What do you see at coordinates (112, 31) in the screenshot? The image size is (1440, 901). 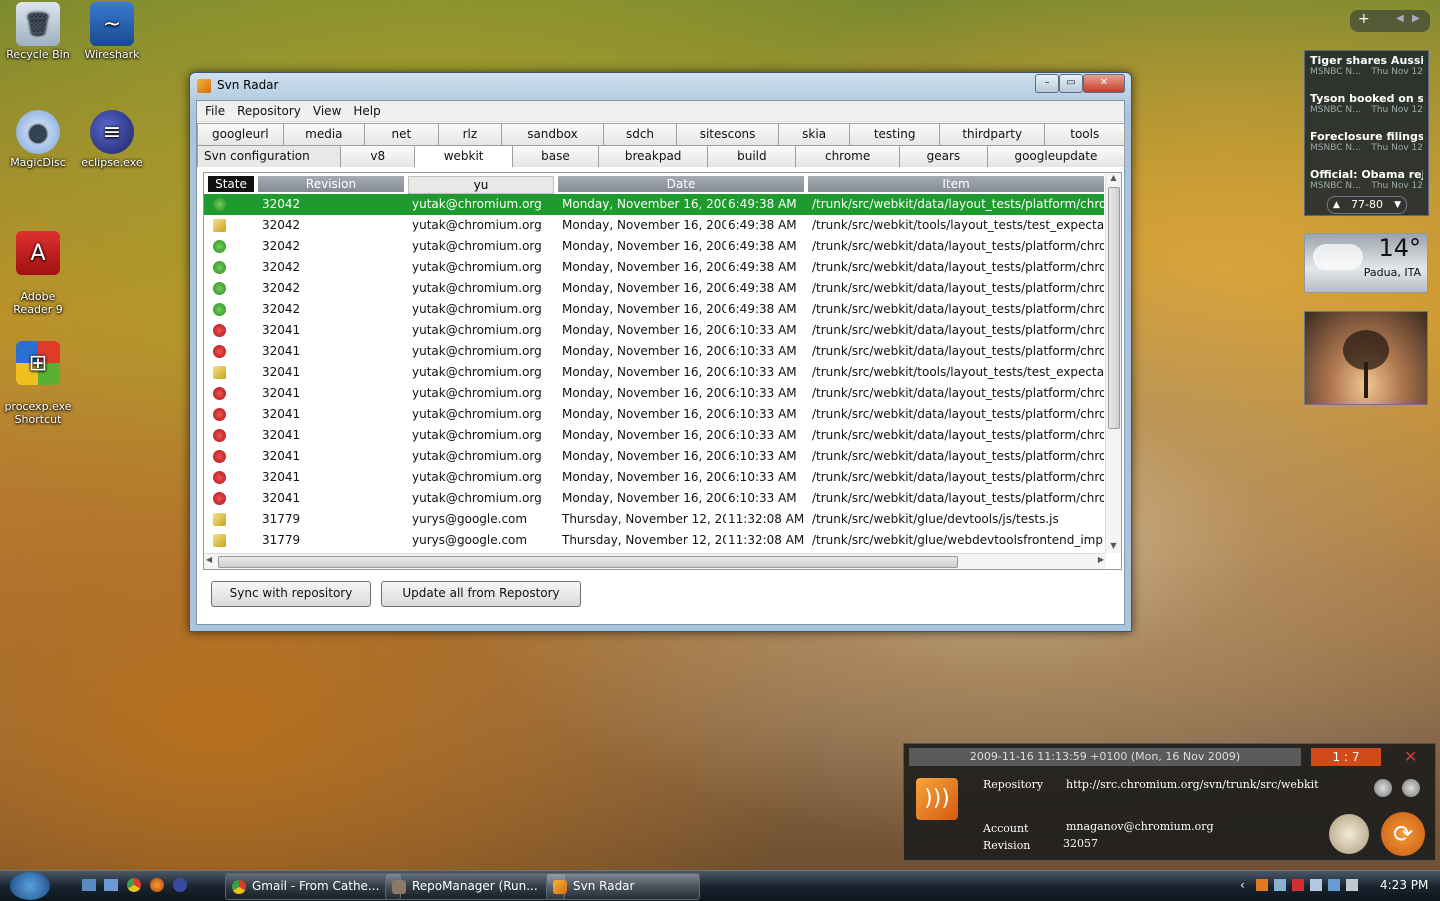 I see `desktop-icon-wireshark: ~ Wireshark` at bounding box center [112, 31].